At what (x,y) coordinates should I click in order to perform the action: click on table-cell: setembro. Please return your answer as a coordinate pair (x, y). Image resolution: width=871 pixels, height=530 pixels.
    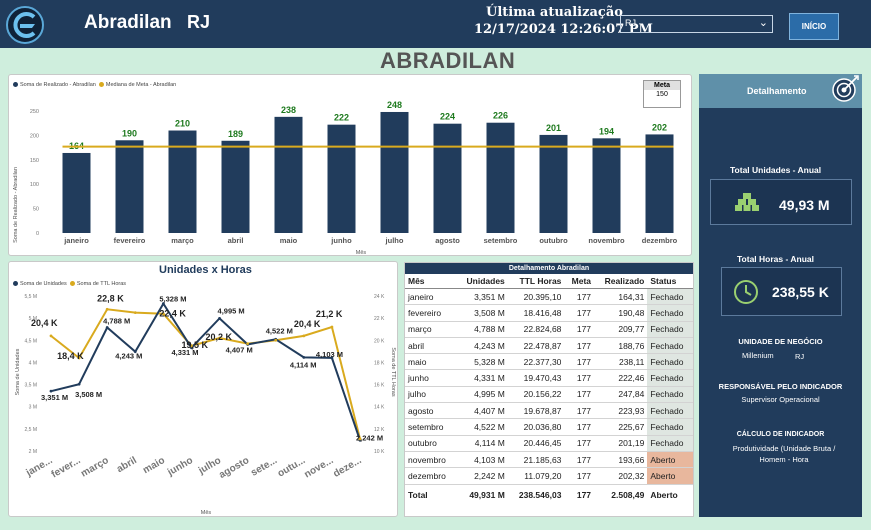
    Looking at the image, I should click on (431, 427).